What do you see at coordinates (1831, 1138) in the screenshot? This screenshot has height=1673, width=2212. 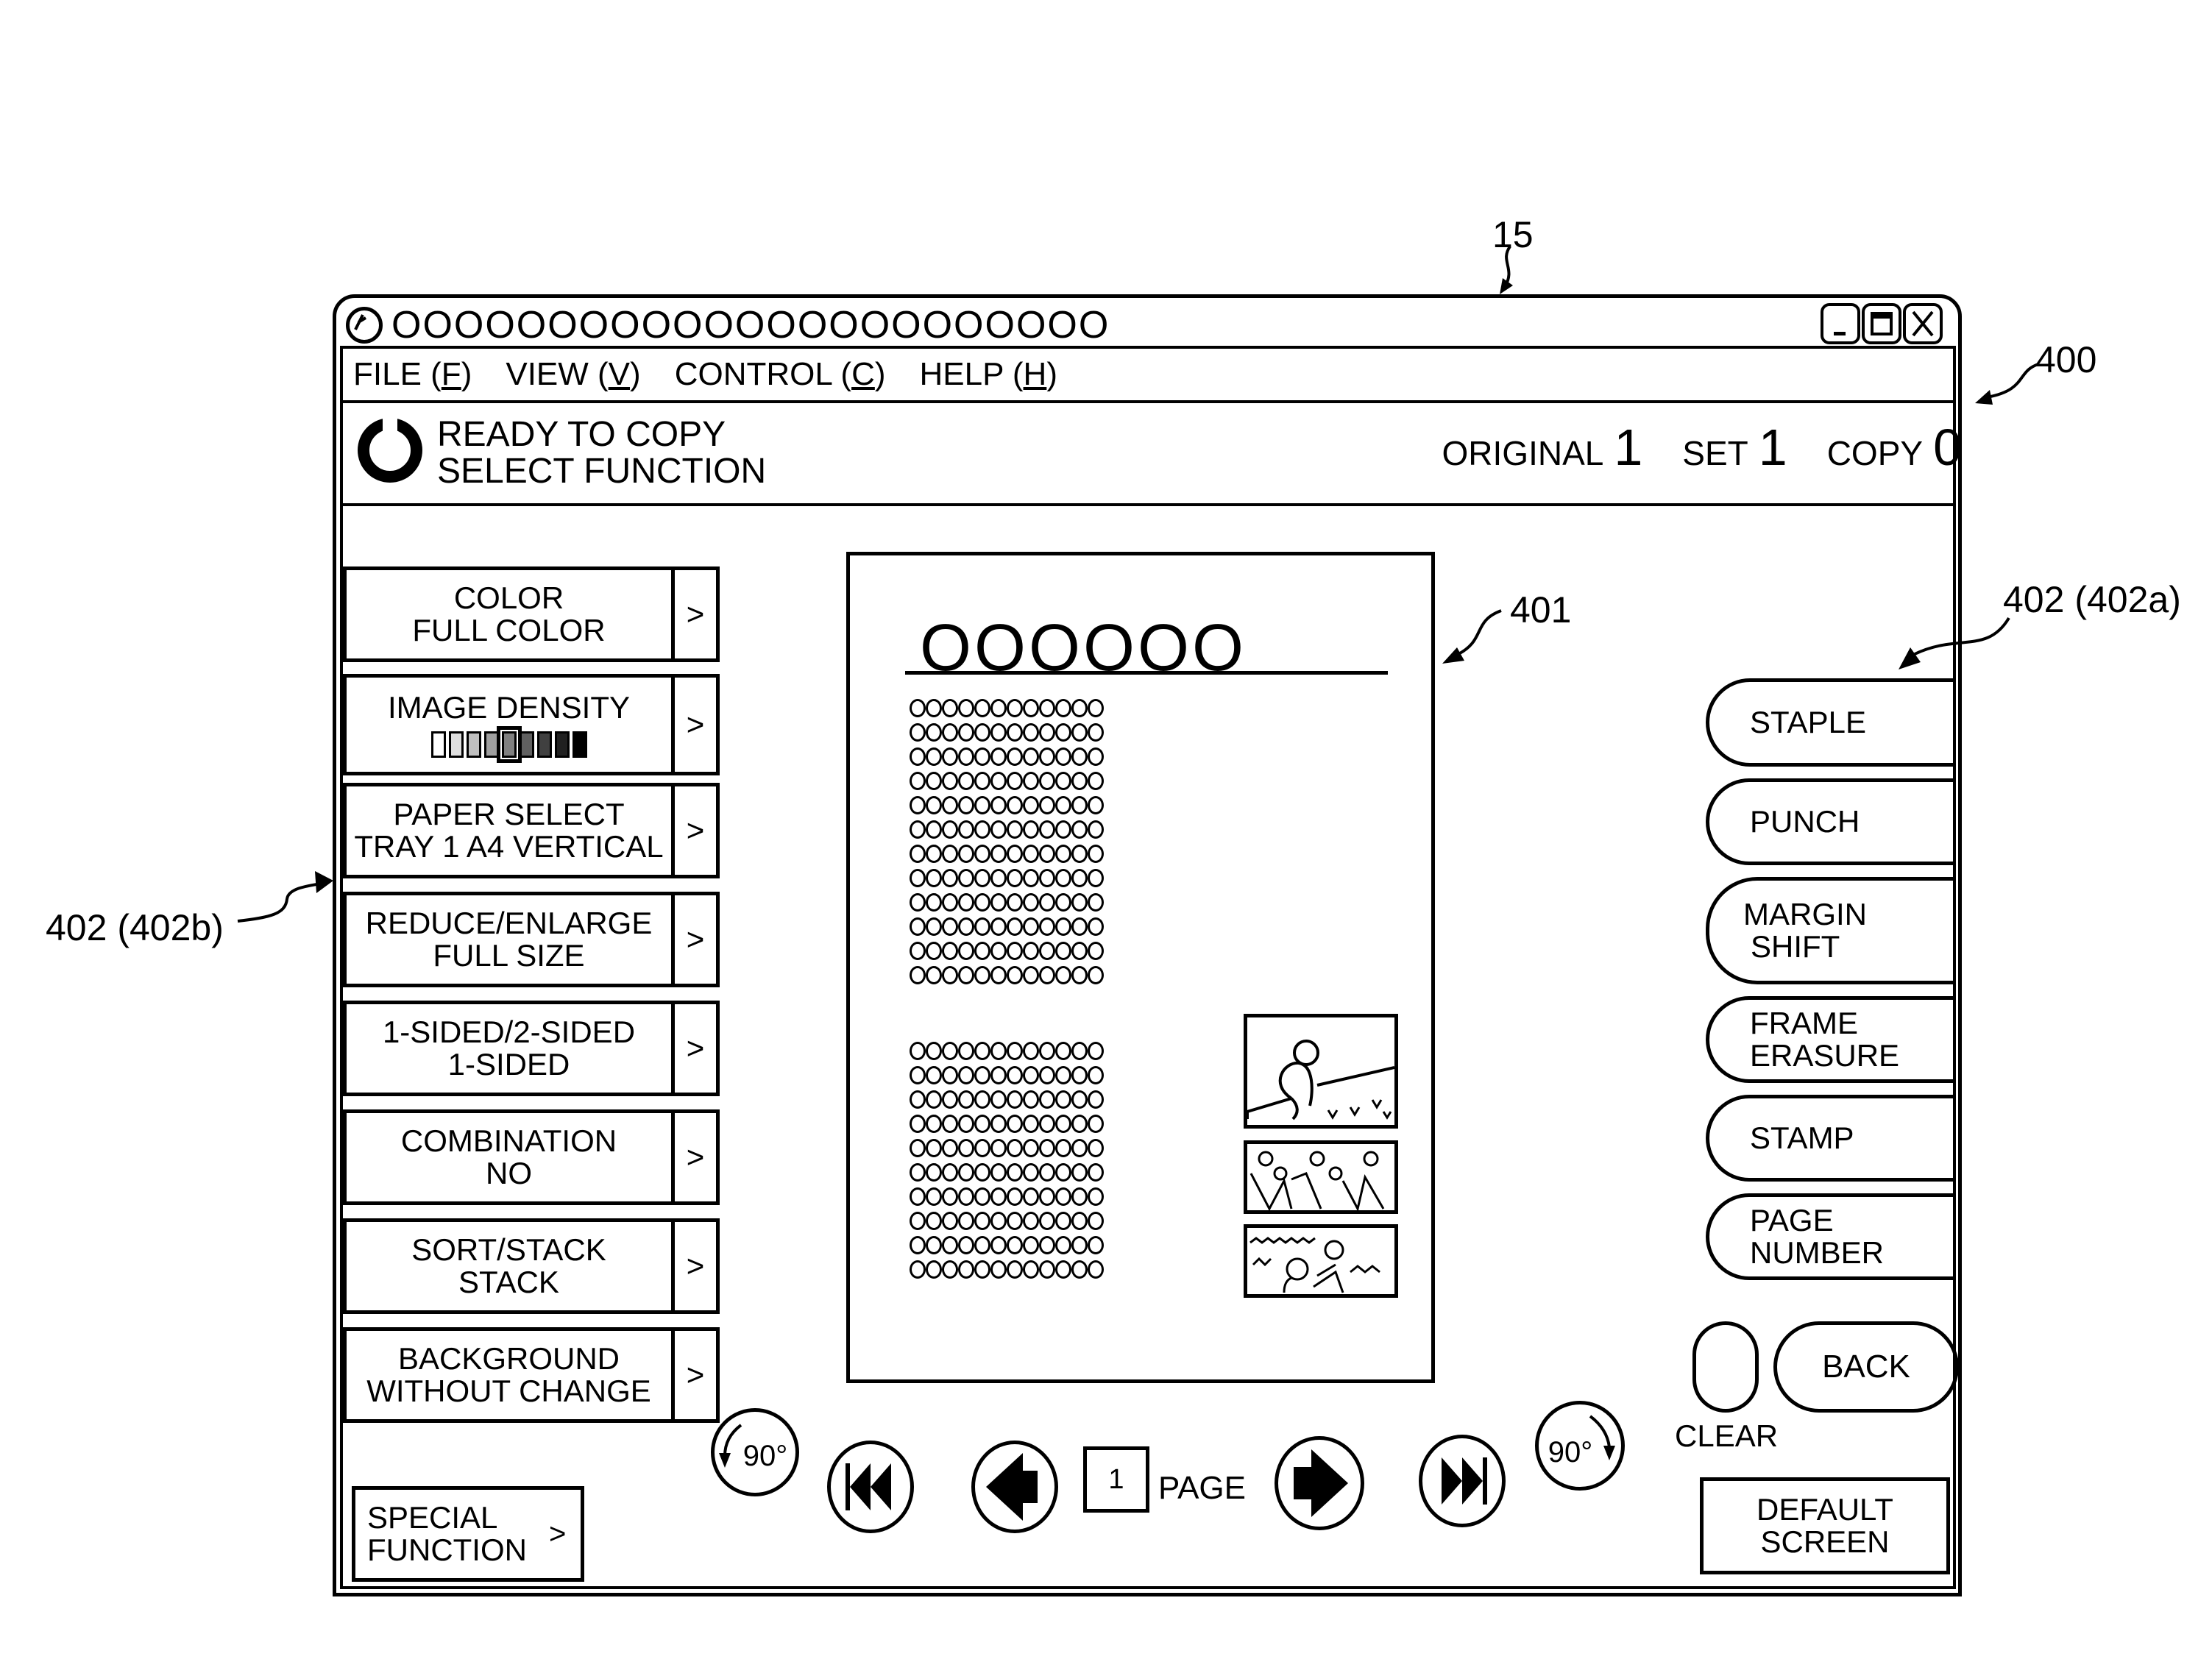 I see `stamp-button: STAMP` at bounding box center [1831, 1138].